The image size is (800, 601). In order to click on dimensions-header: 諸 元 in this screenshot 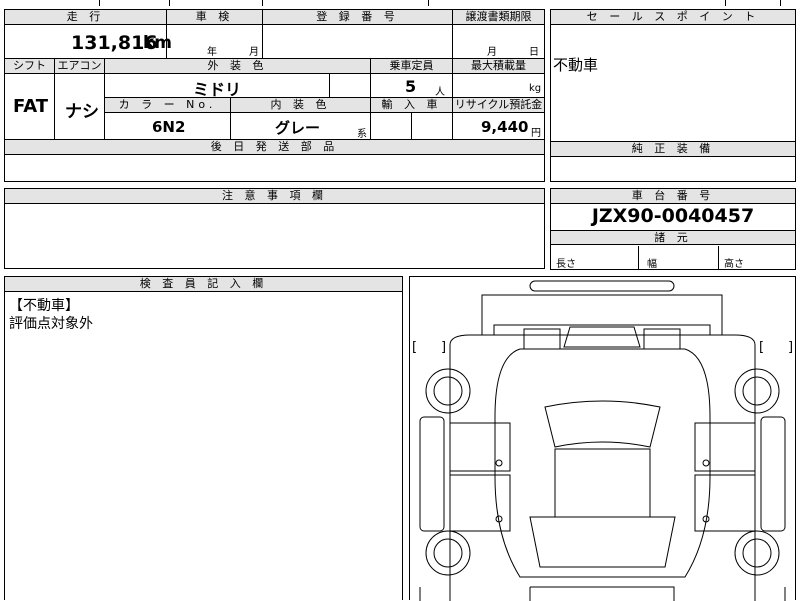, I will do `click(673, 237)`.